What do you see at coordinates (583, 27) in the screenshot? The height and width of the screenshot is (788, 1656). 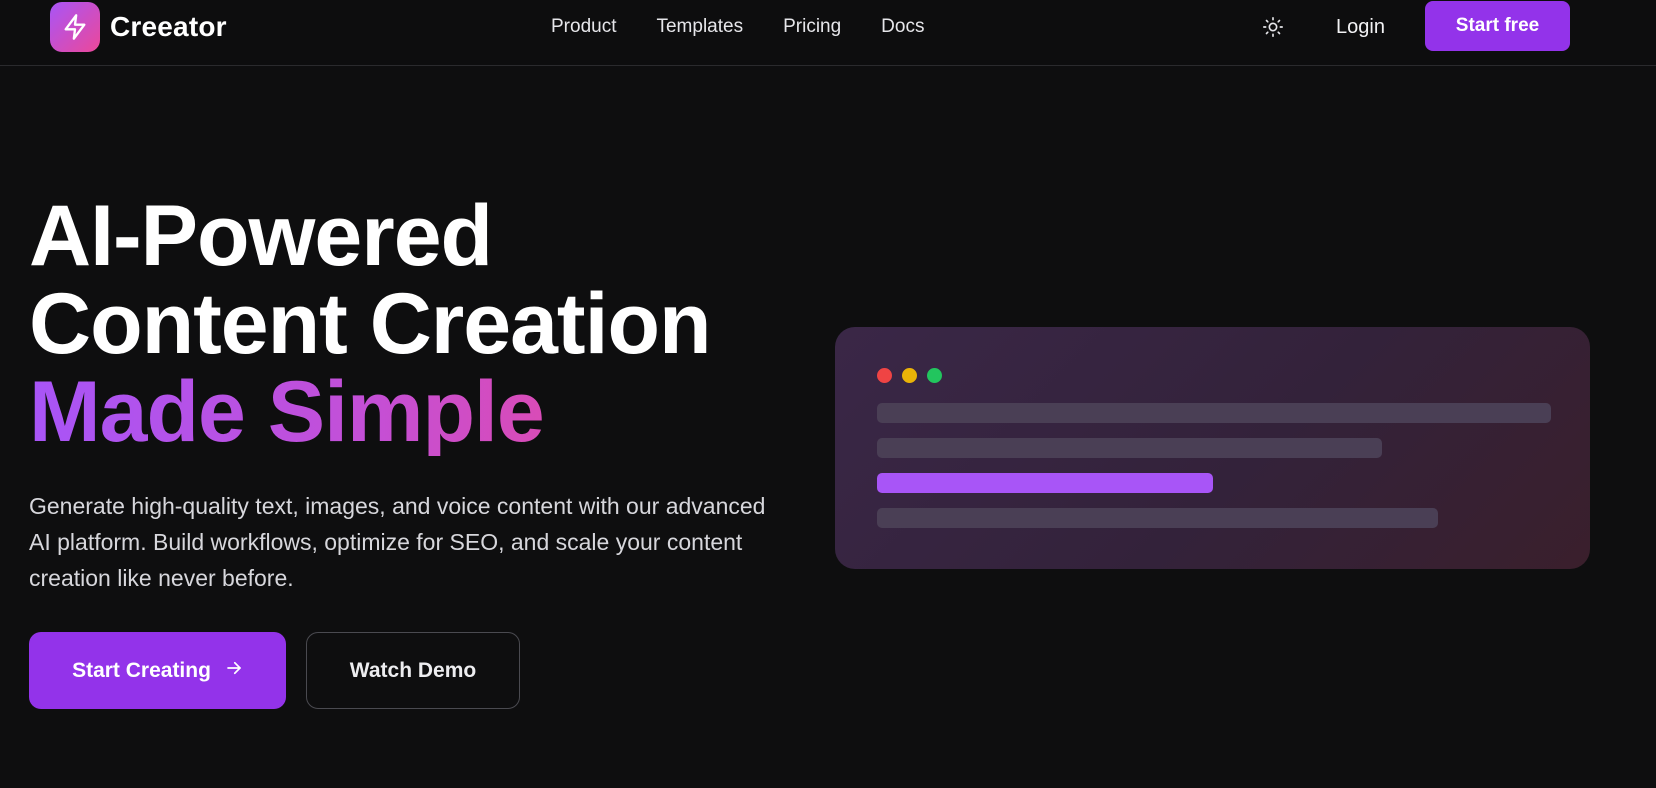 I see `nav-item-product: Product` at bounding box center [583, 27].